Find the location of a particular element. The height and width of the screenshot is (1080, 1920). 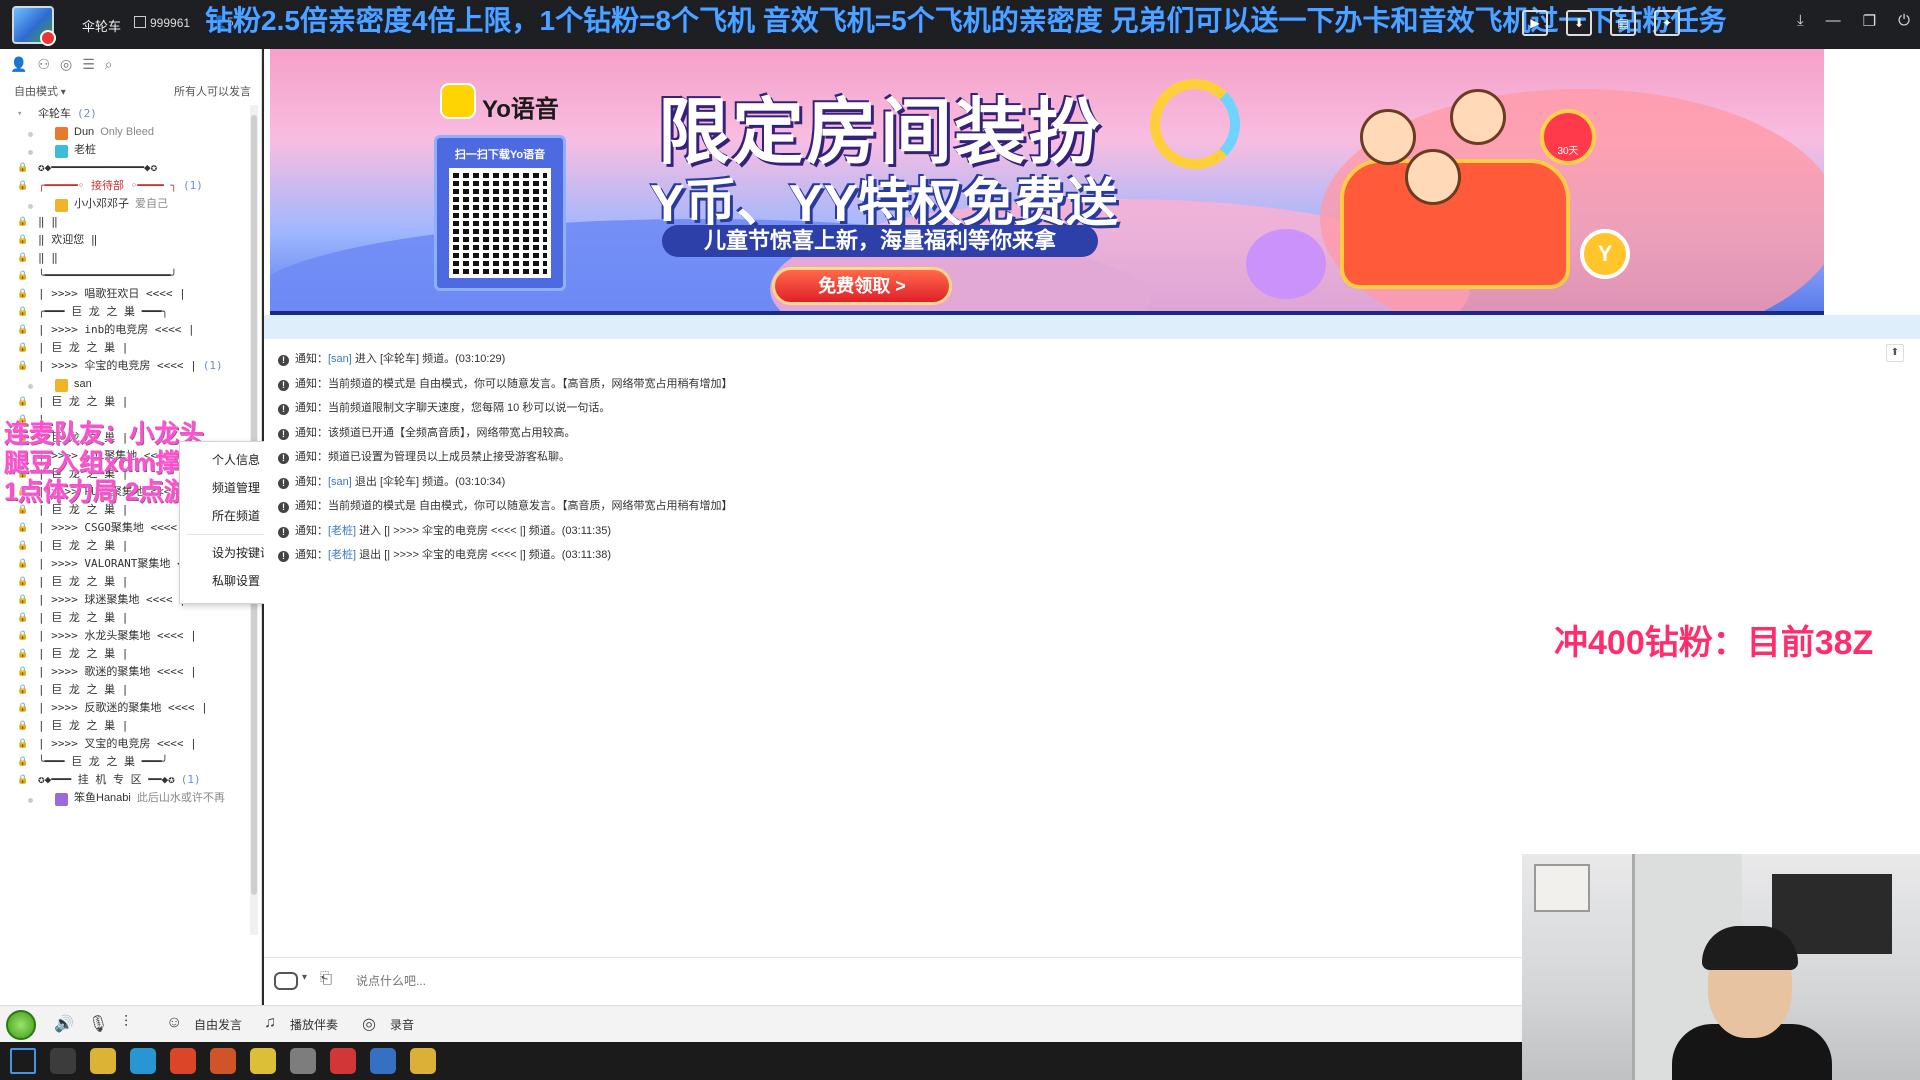

claim-free-button: 免费领取 > is located at coordinates (862, 286).